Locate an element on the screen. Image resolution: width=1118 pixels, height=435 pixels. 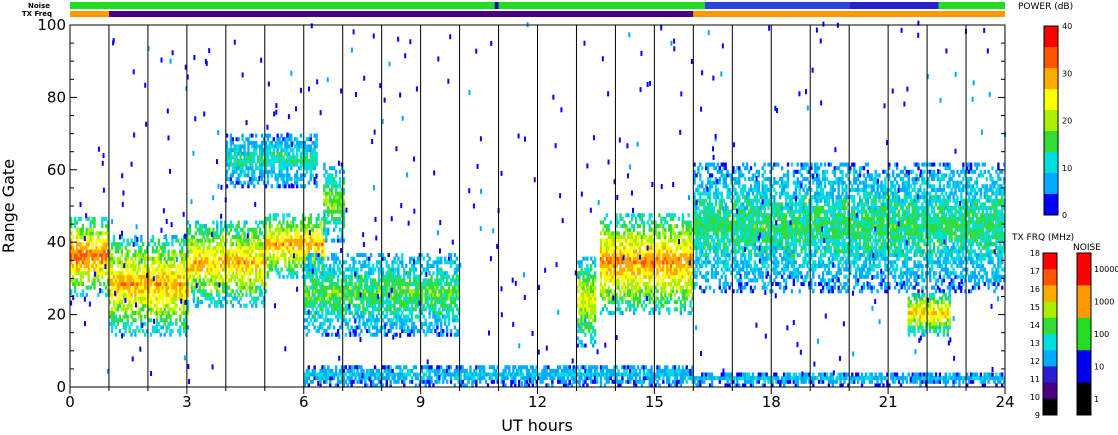
noise-bar is located at coordinates (537, 5).